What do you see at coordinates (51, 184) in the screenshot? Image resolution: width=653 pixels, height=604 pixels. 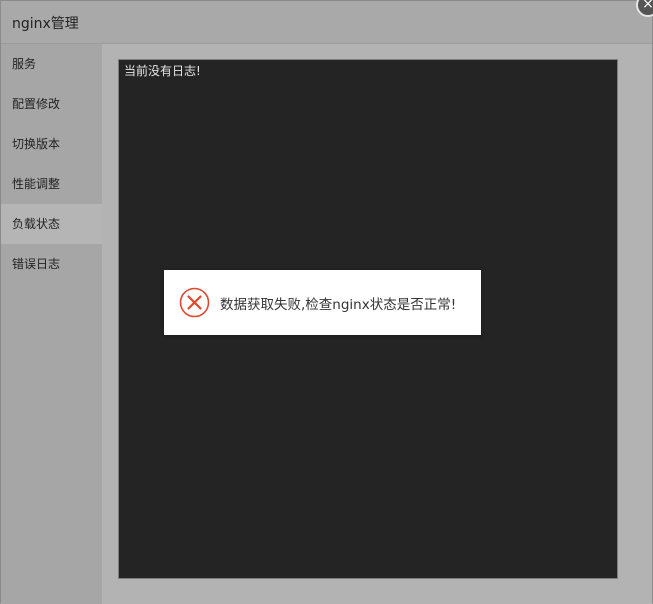 I see `sidebar-item-performance: 性能调整` at bounding box center [51, 184].